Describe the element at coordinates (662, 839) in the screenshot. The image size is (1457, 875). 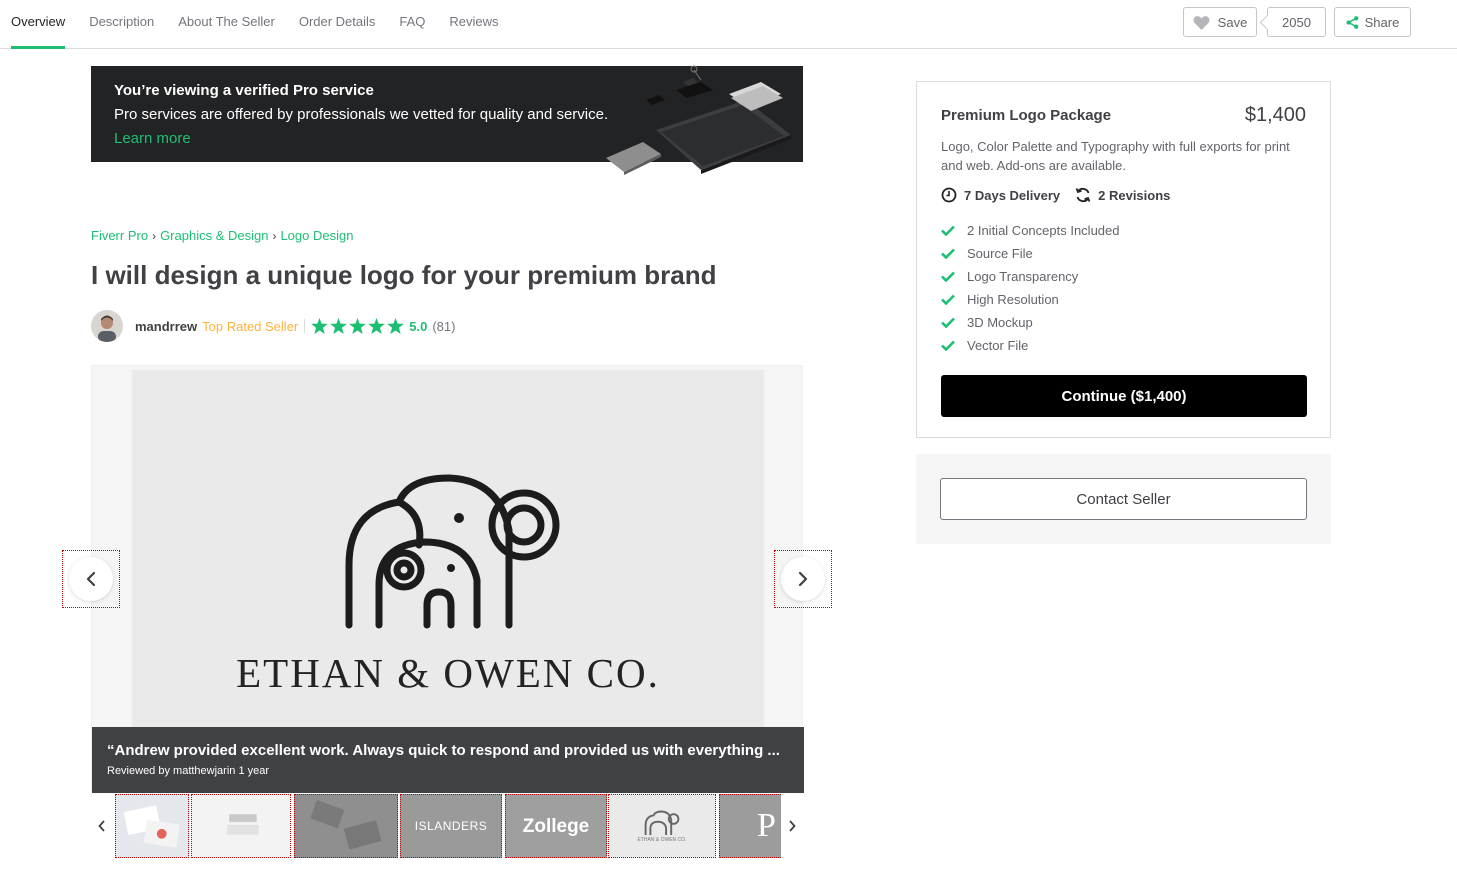
I see `thumbnail-label: ETHAN & OWEN CO.` at that location.